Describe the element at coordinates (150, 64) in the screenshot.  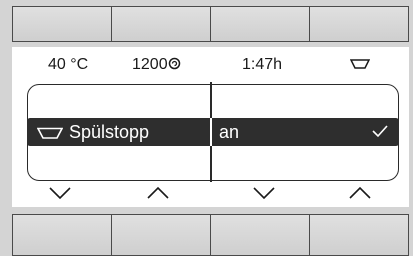
I see `spin-speed-value: 1200` at that location.